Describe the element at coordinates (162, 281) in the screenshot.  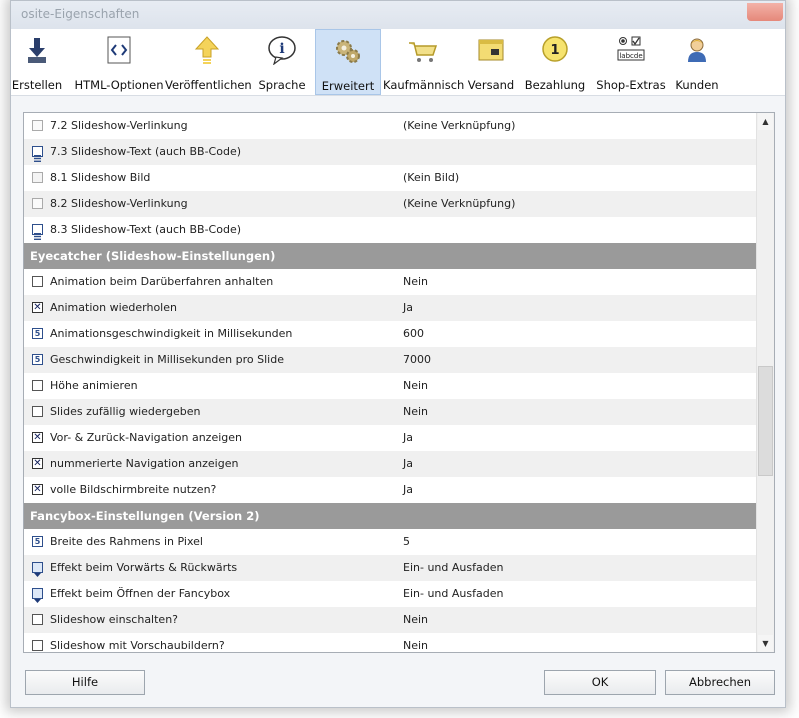
I see `property-label: Animation beim Darüberfahren anhalten` at that location.